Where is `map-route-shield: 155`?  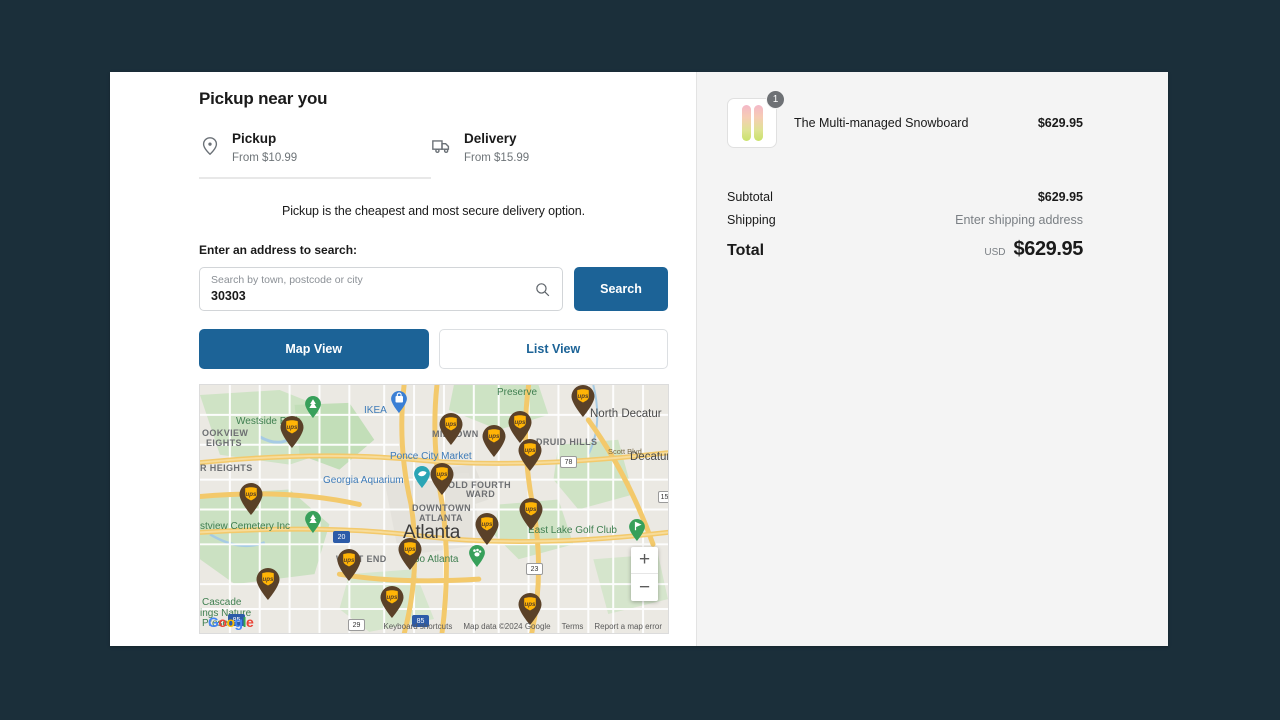
map-route-shield: 155 is located at coordinates (663, 497).